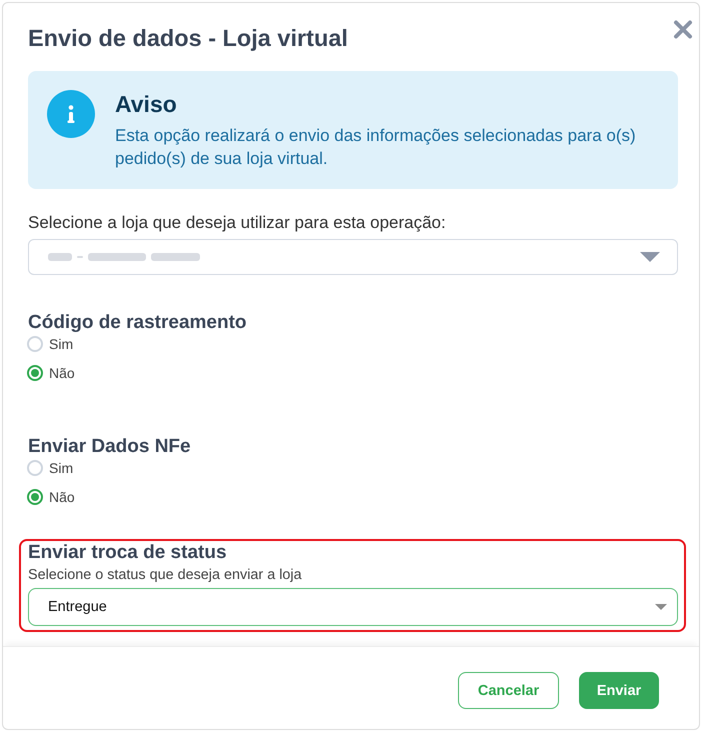 Image resolution: width=702 pixels, height=733 pixels. What do you see at coordinates (146, 104) in the screenshot?
I see `notice-title: Aviso` at bounding box center [146, 104].